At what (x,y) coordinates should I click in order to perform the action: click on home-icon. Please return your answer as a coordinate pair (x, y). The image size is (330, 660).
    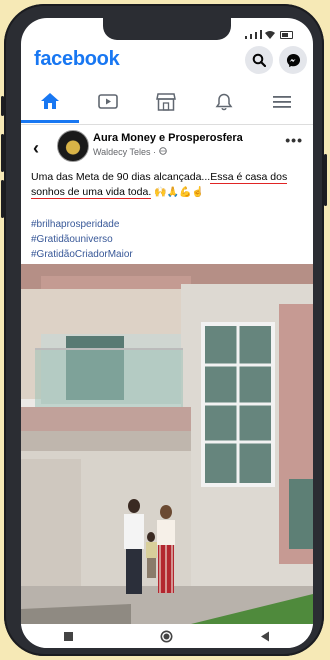
    Looking at the image, I should click on (50, 101).